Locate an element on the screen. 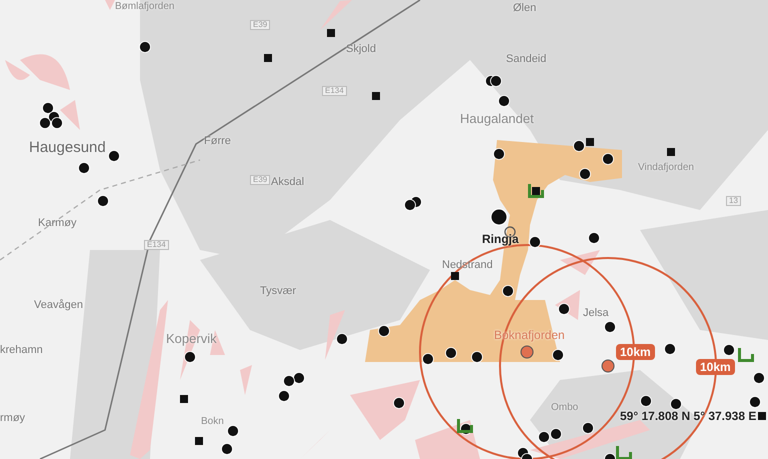 The image size is (768, 459). place-label: Karmøy is located at coordinates (57, 223).